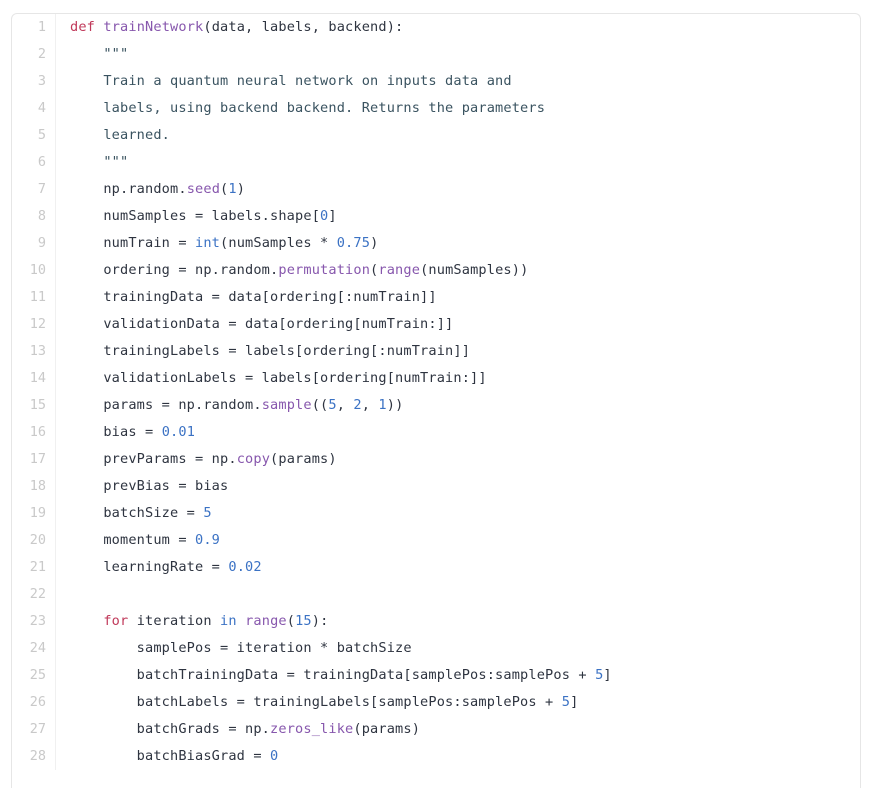 Image resolution: width=875 pixels, height=788 pixels. Describe the element at coordinates (34, 216) in the screenshot. I see `line-number: 8` at that location.